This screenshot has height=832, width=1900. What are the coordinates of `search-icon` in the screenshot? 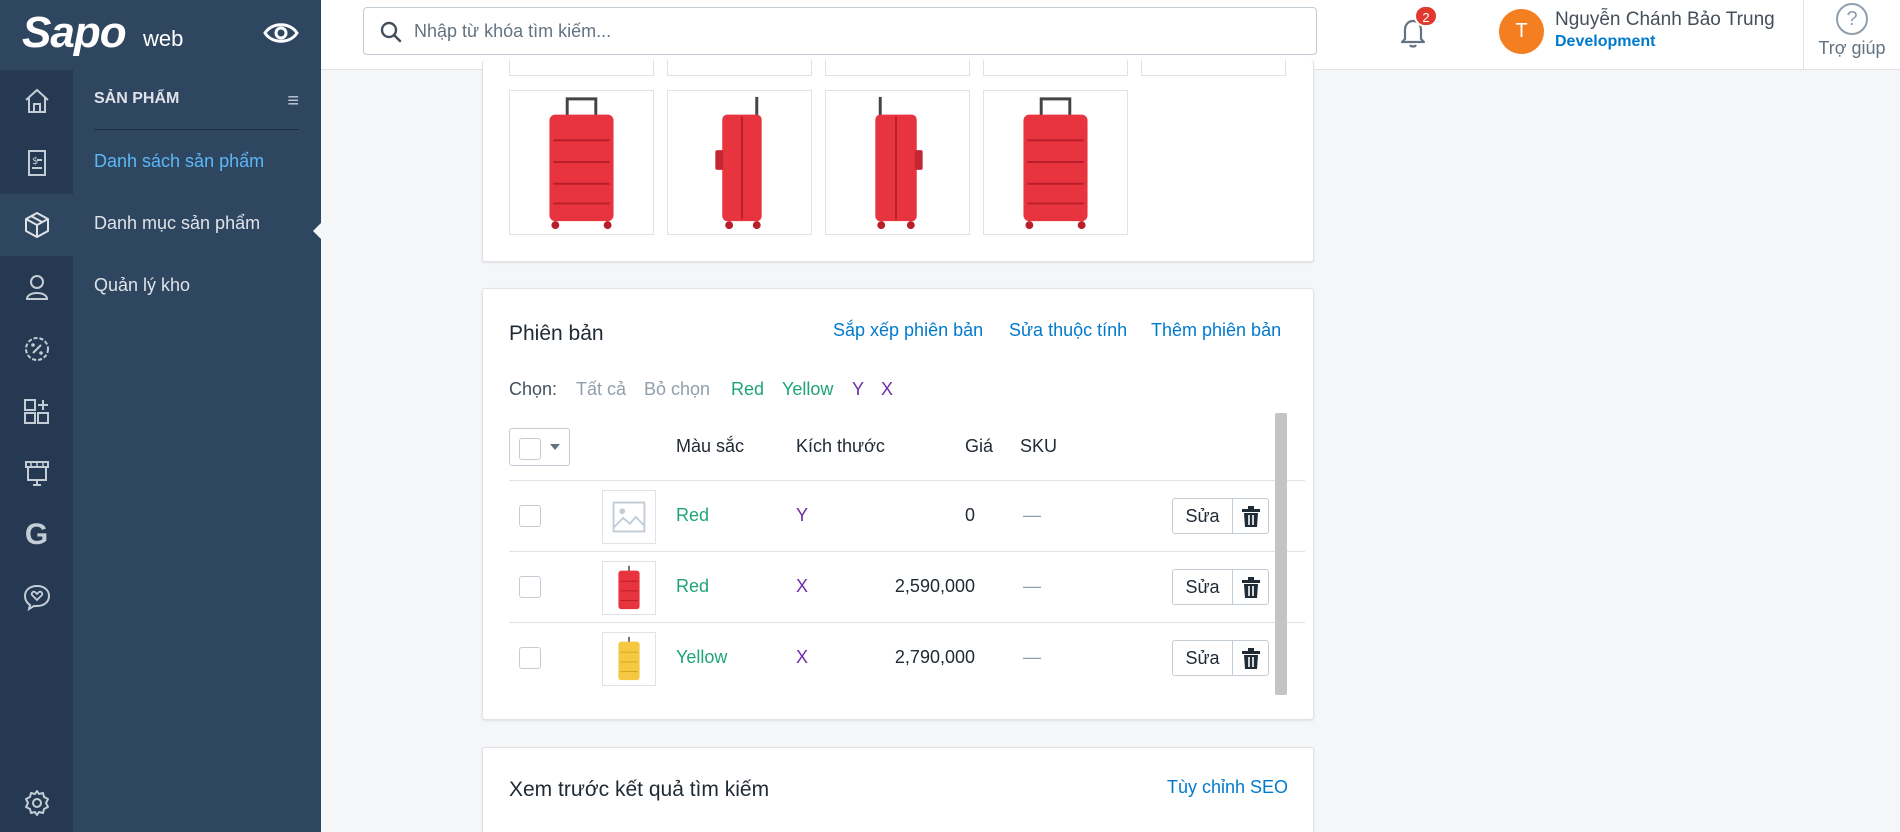 It's located at (391, 32).